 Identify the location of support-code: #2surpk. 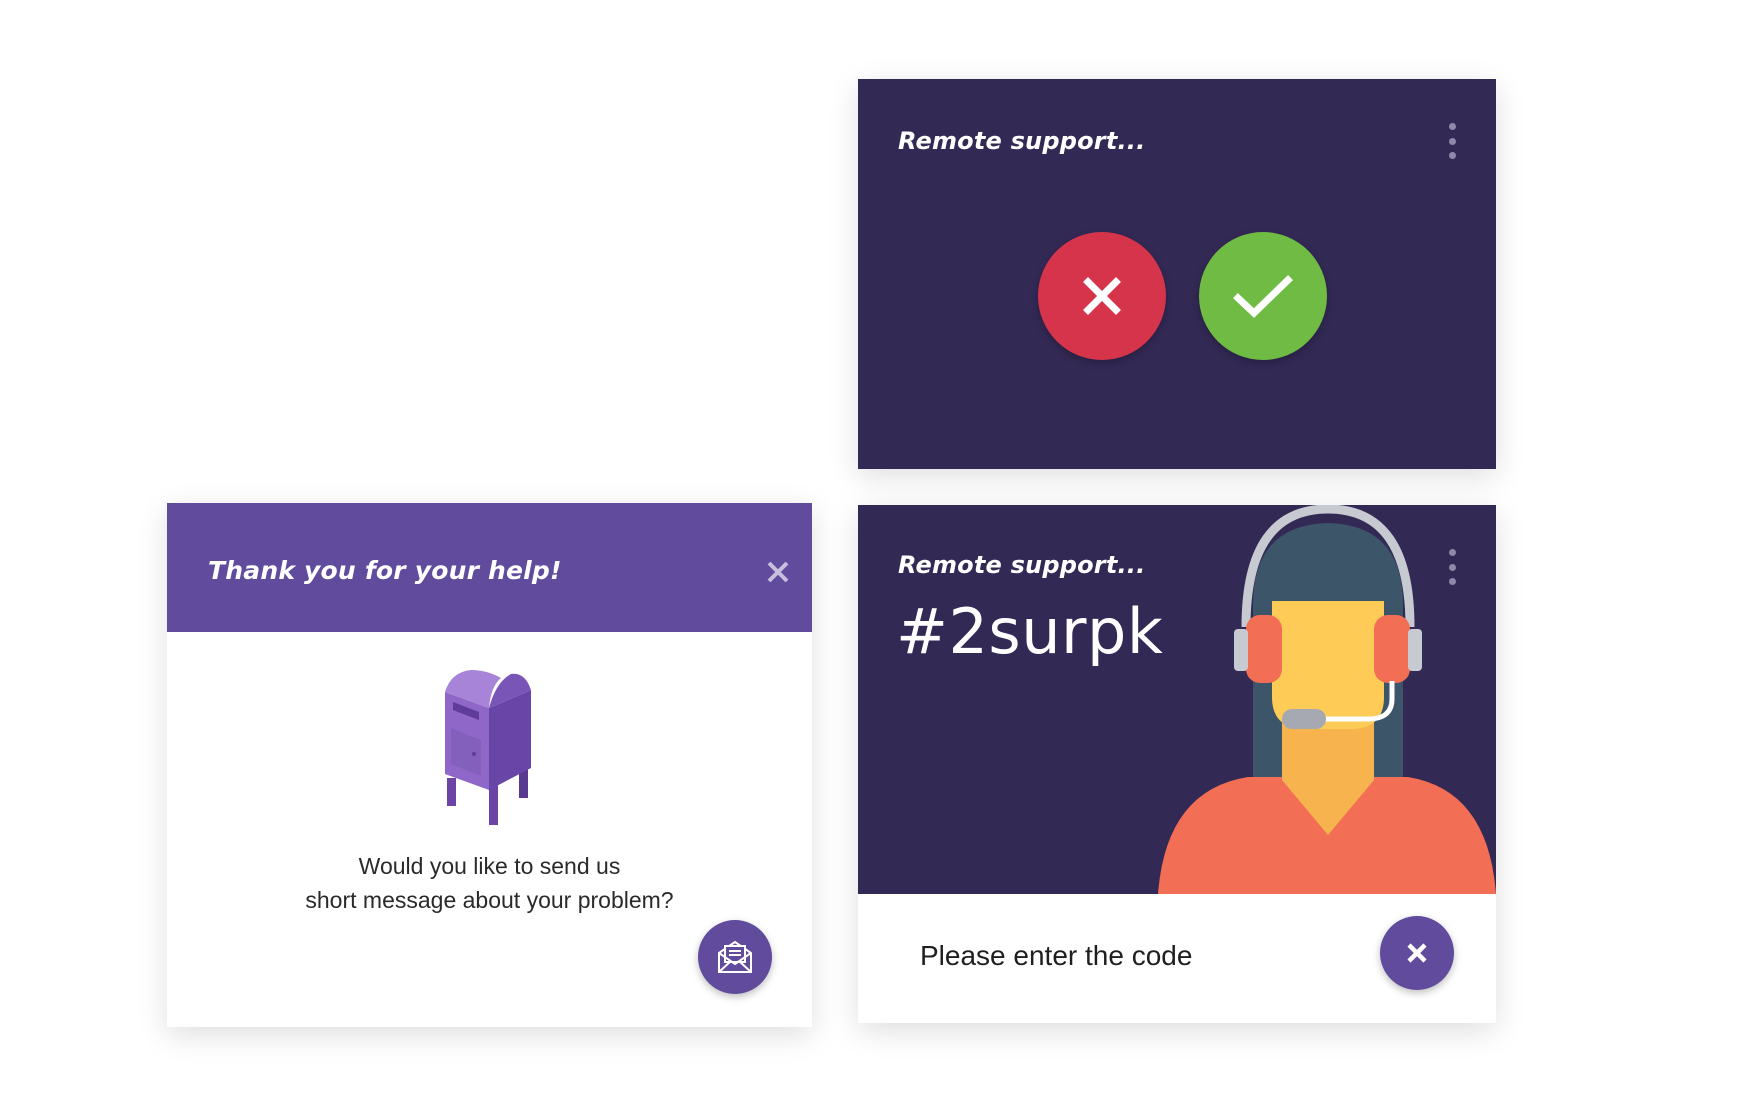
(1030, 631).